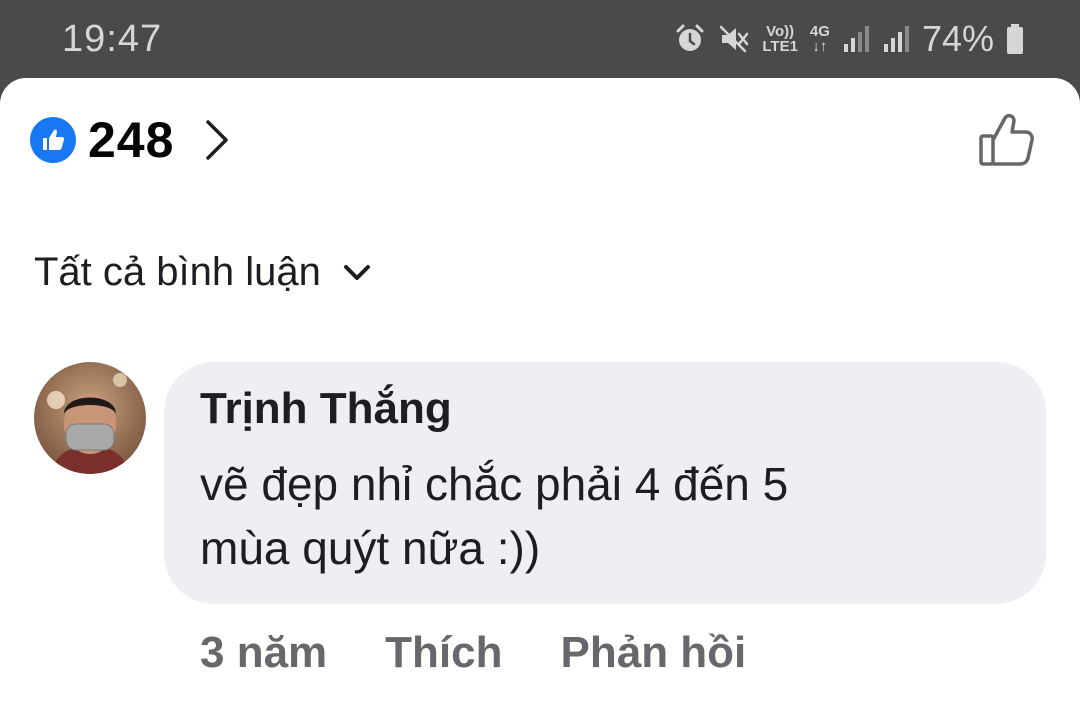 The height and width of the screenshot is (702, 1080). I want to click on data-arrows-icon: ↓↑, so click(820, 46).